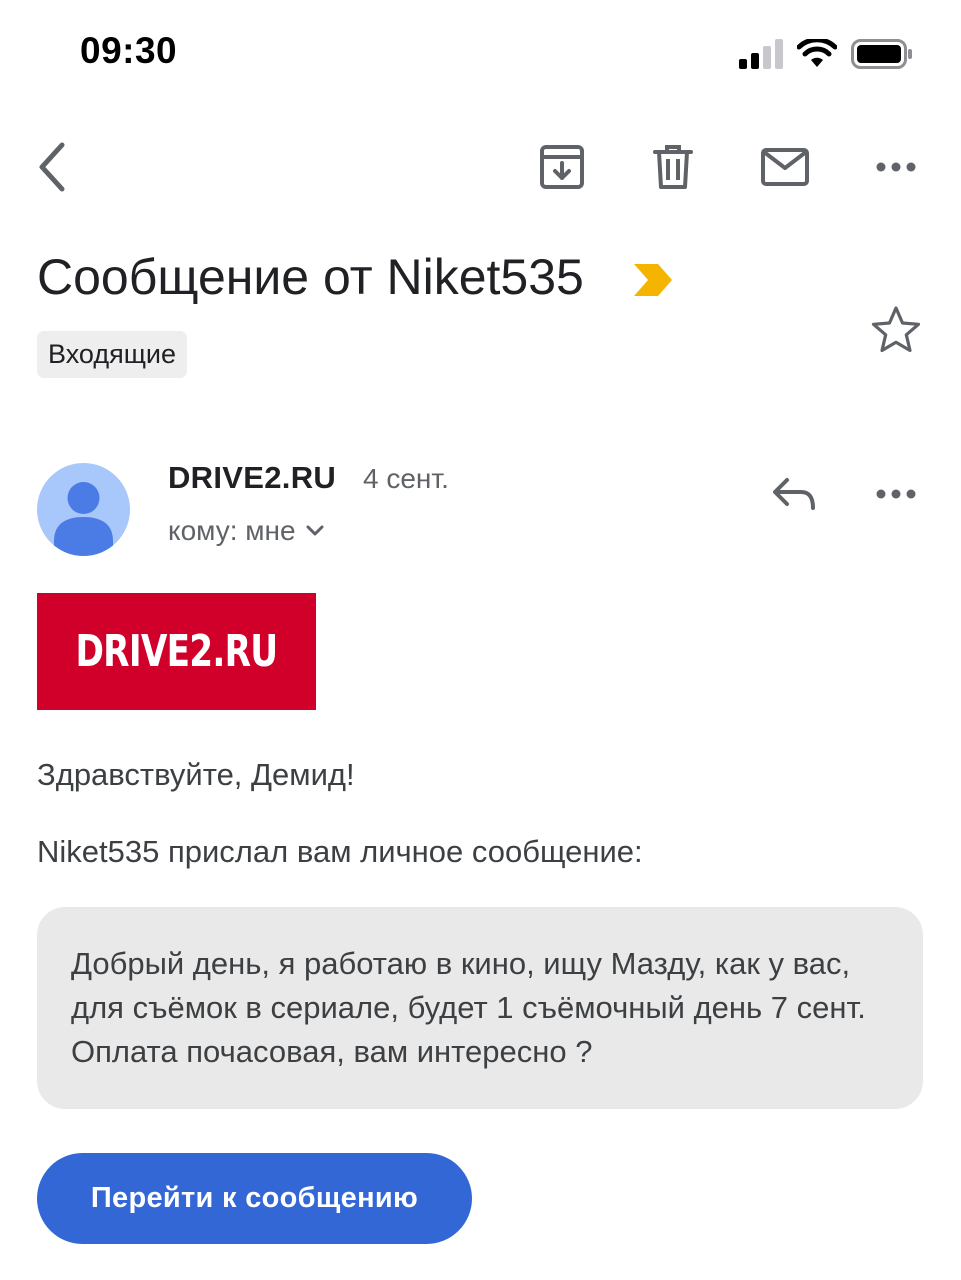  I want to click on banner-logo-text: DRIVE2.RU, so click(177, 651).